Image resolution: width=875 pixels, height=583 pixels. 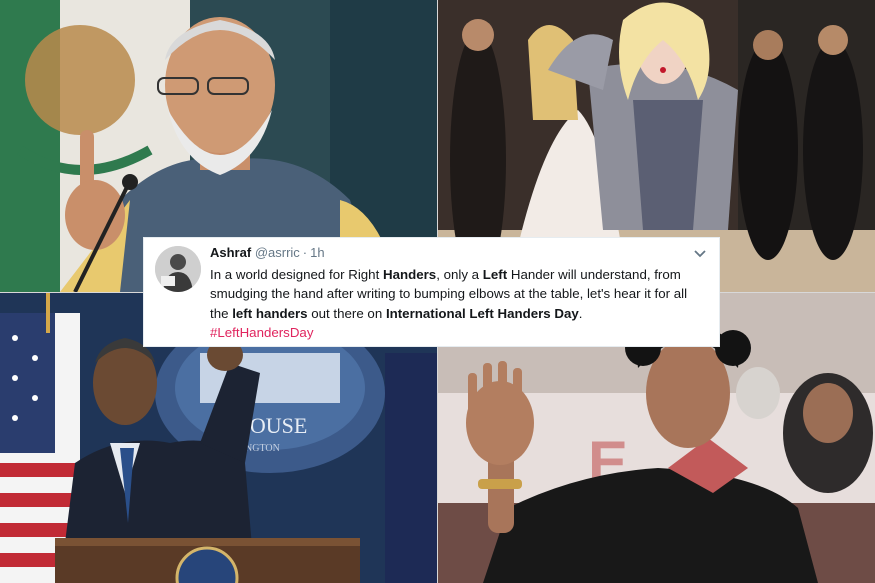 What do you see at coordinates (457, 253) in the screenshot?
I see `tweet-header: Ashraf @asrric · 1h` at bounding box center [457, 253].